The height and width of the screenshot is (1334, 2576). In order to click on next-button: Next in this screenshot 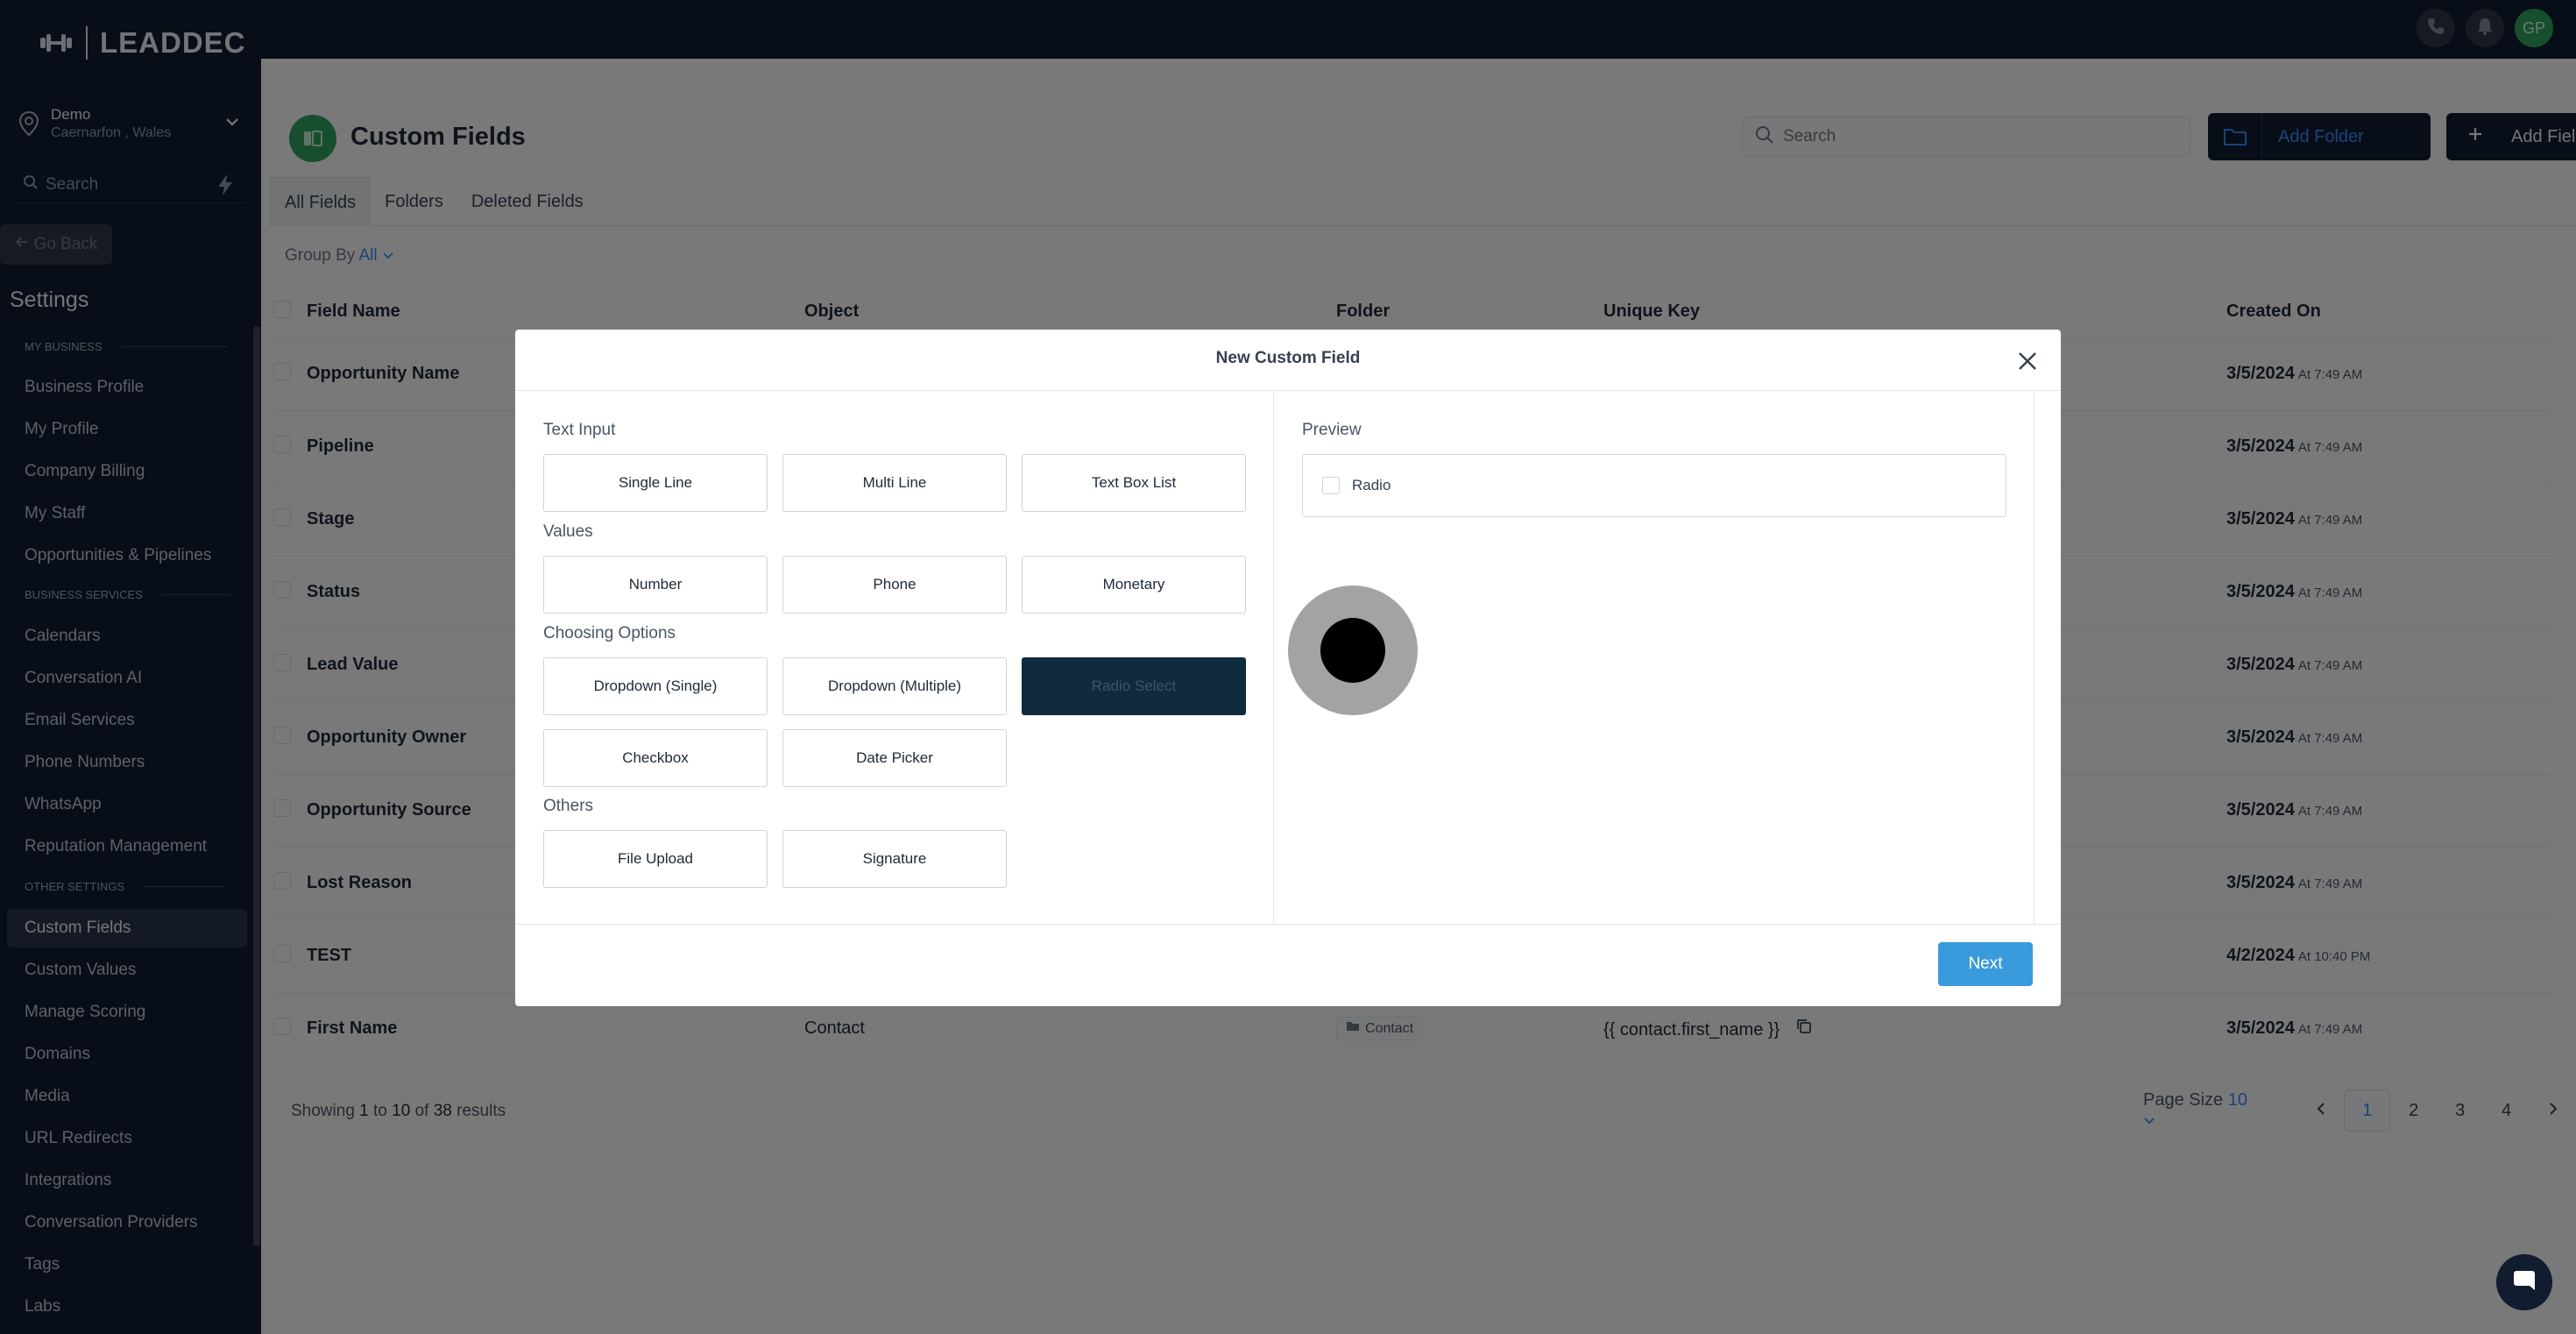, I will do `click(1985, 964)`.